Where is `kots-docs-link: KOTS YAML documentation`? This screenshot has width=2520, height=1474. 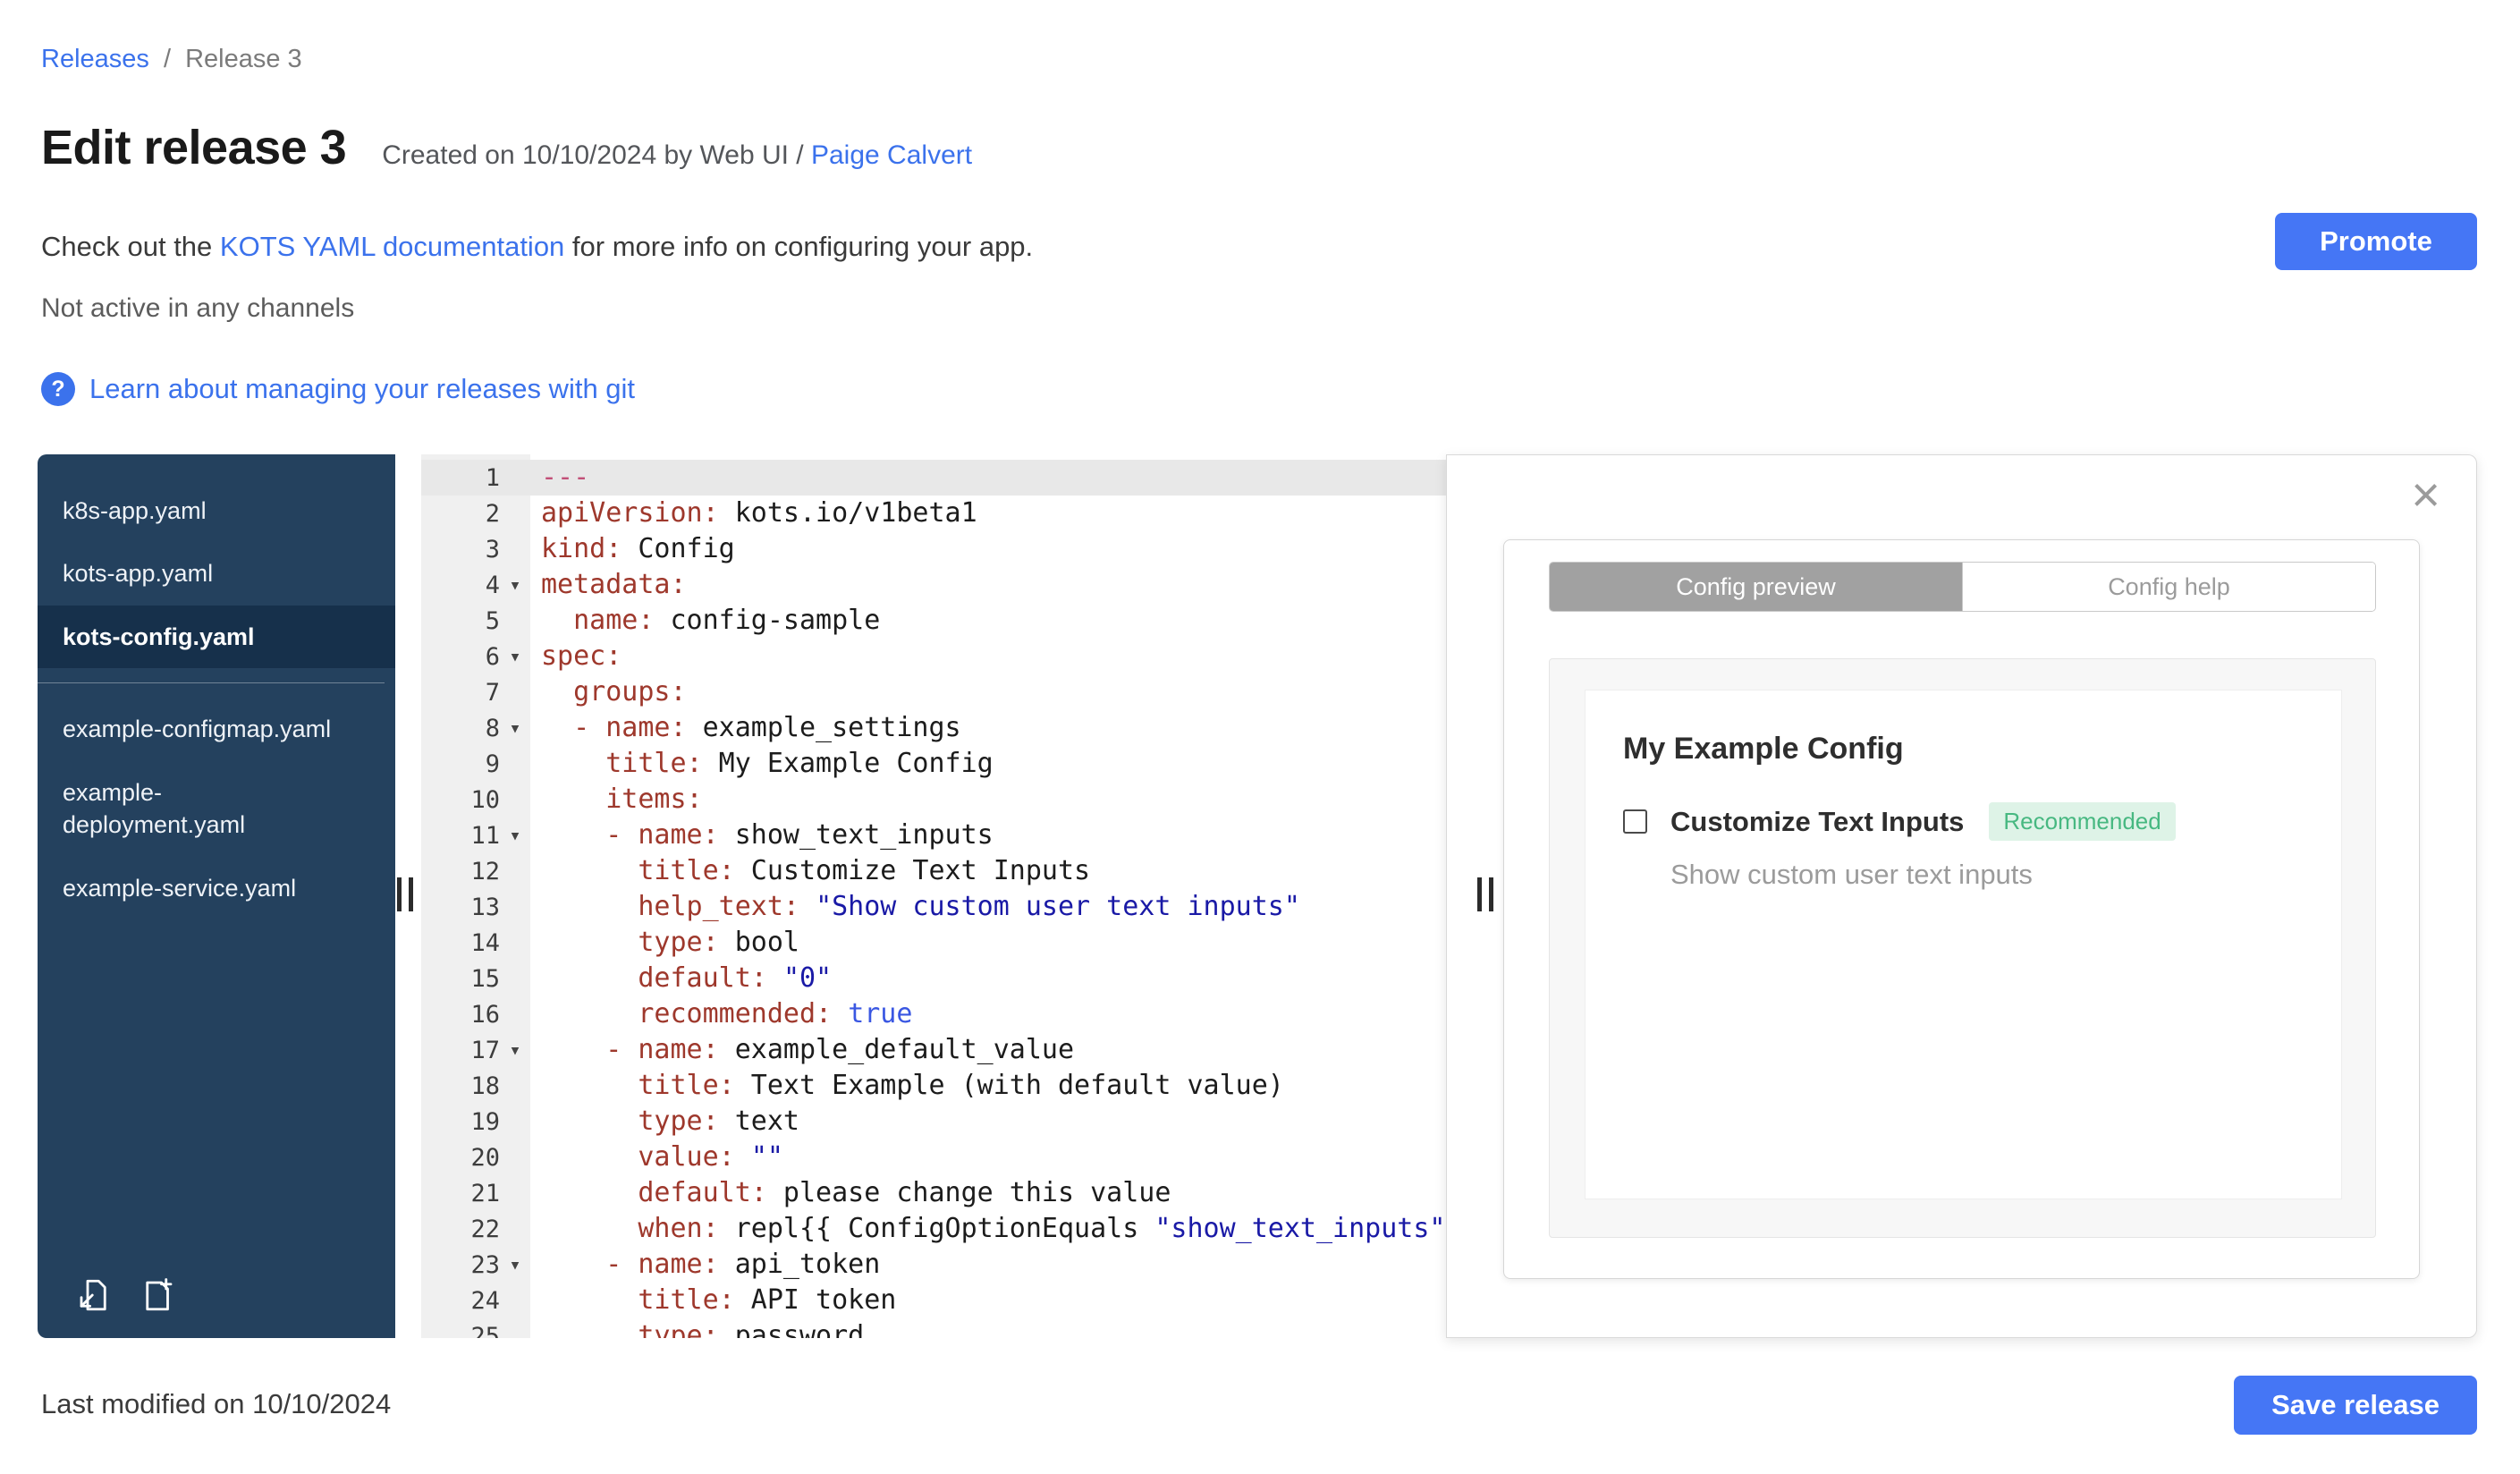 kots-docs-link: KOTS YAML documentation is located at coordinates (392, 246).